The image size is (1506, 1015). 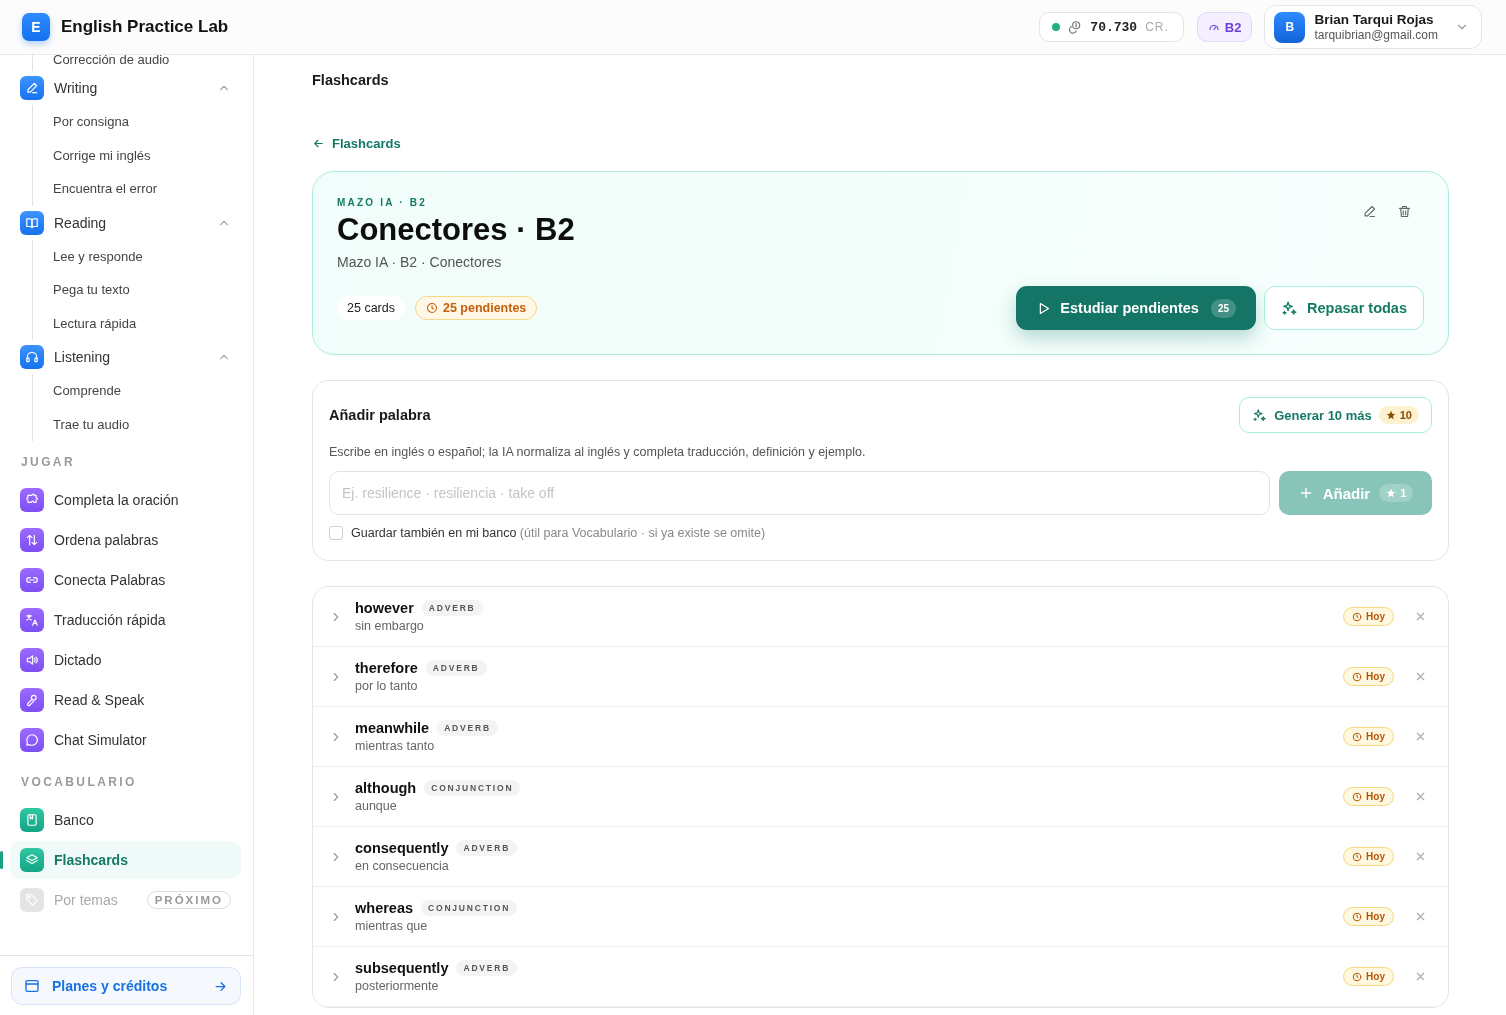 I want to click on nav-item: Banco, so click(x=125, y=820).